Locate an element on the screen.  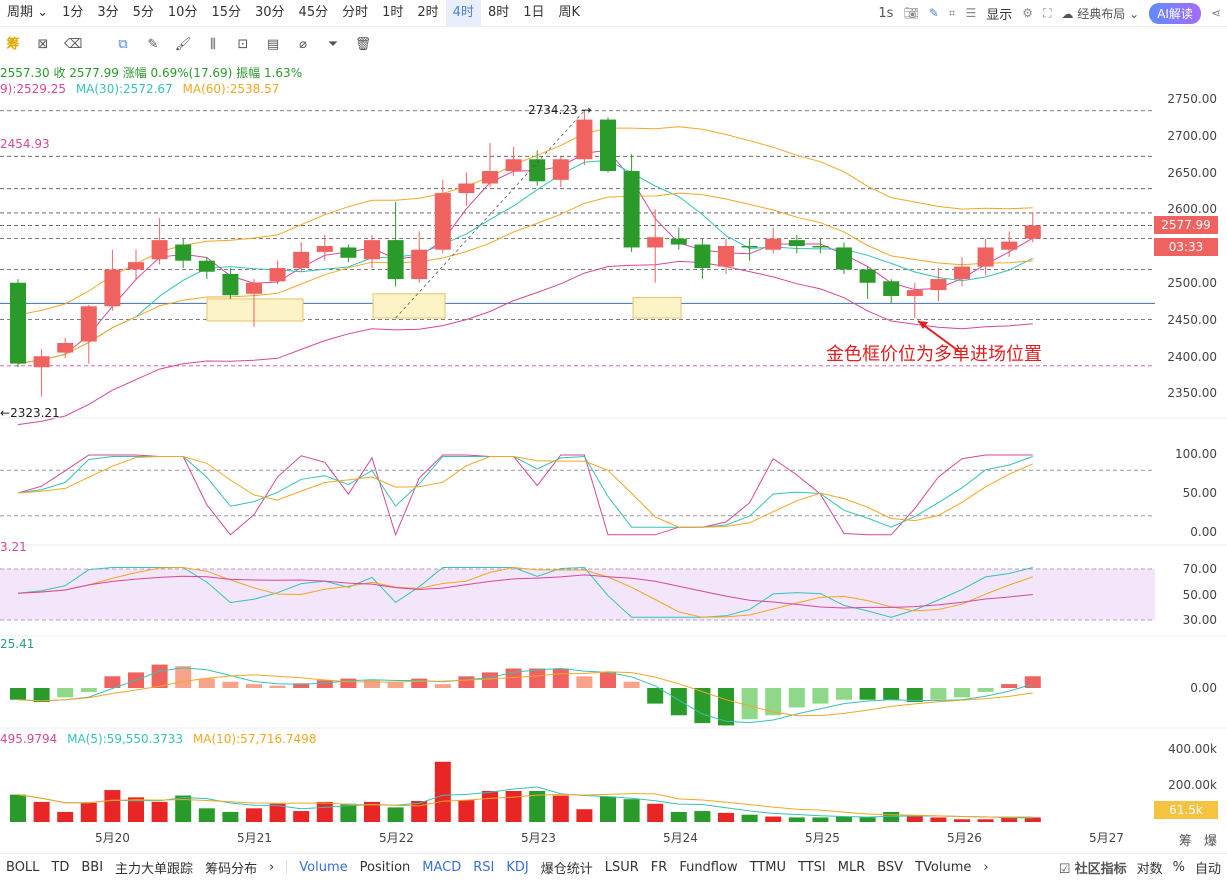
current-price-tag: 2577.99 is located at coordinates (1186, 225).